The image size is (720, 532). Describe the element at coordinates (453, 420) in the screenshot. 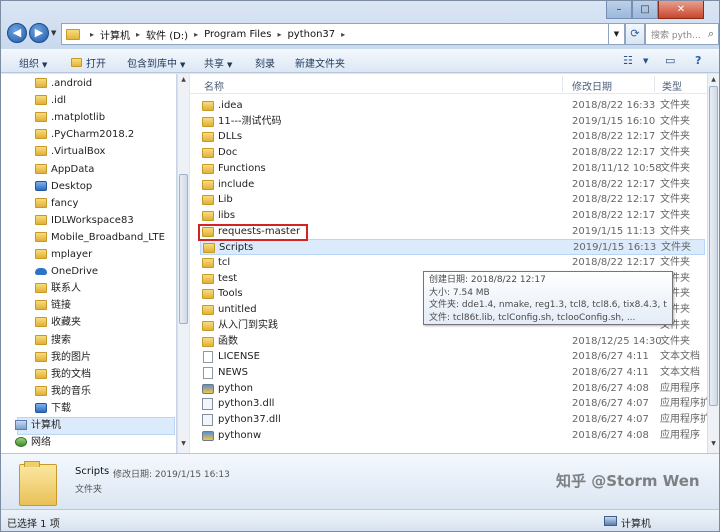

I see `table-row: python37.dll 2018/6/27 4:07 应用程序扩` at that location.